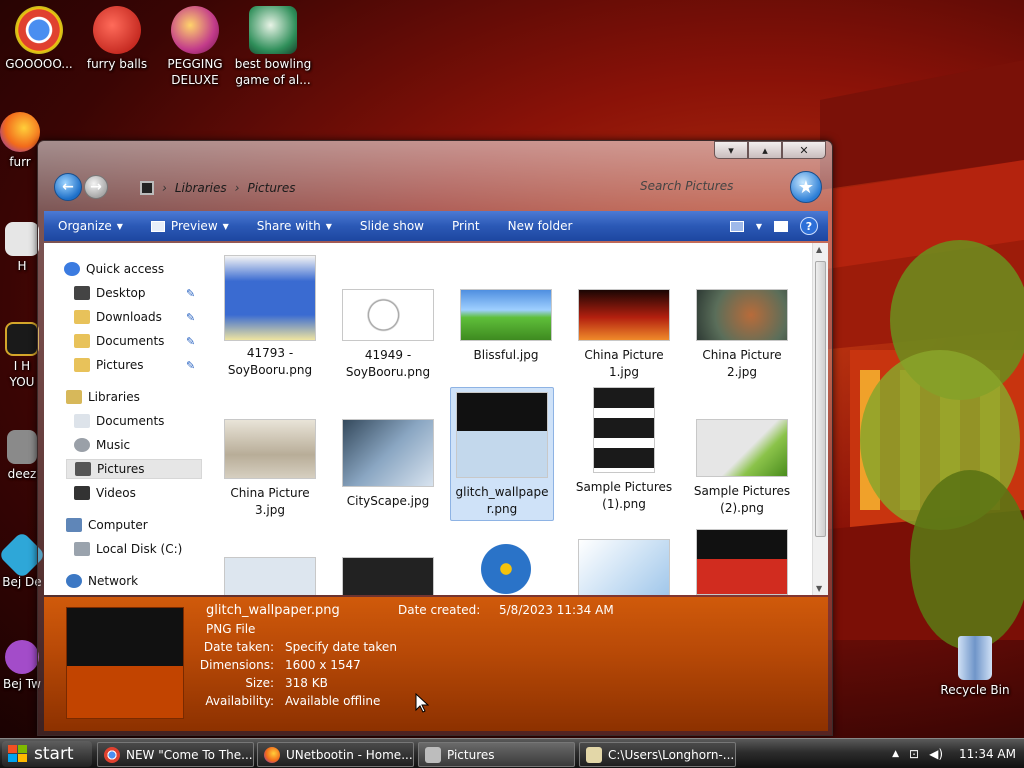 This screenshot has height=768, width=1024. I want to click on favorites-star-button: ★, so click(806, 187).